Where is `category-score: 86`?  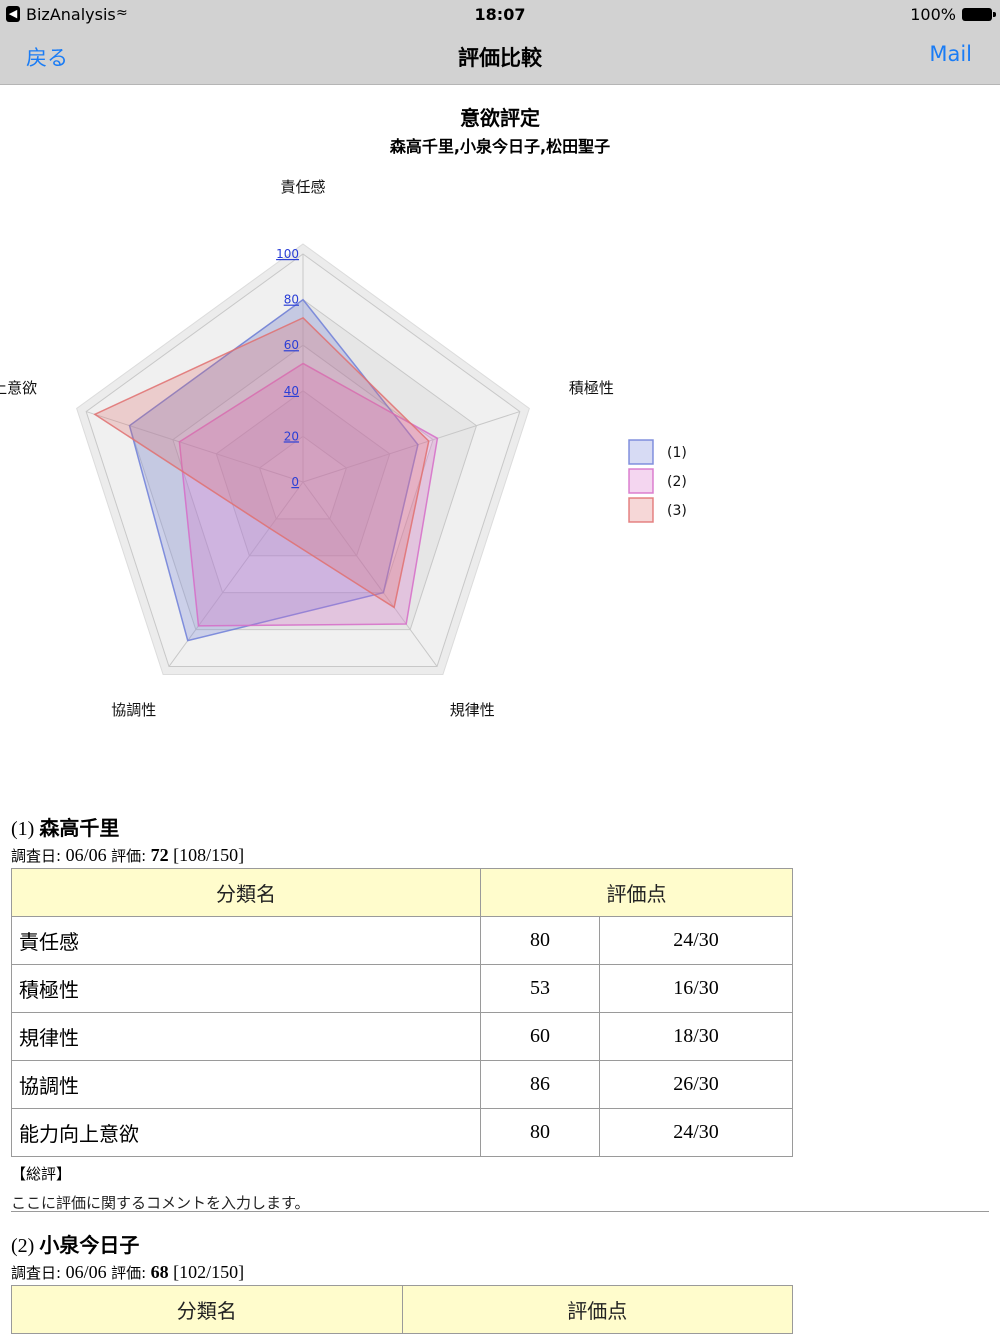 category-score: 86 is located at coordinates (540, 1084).